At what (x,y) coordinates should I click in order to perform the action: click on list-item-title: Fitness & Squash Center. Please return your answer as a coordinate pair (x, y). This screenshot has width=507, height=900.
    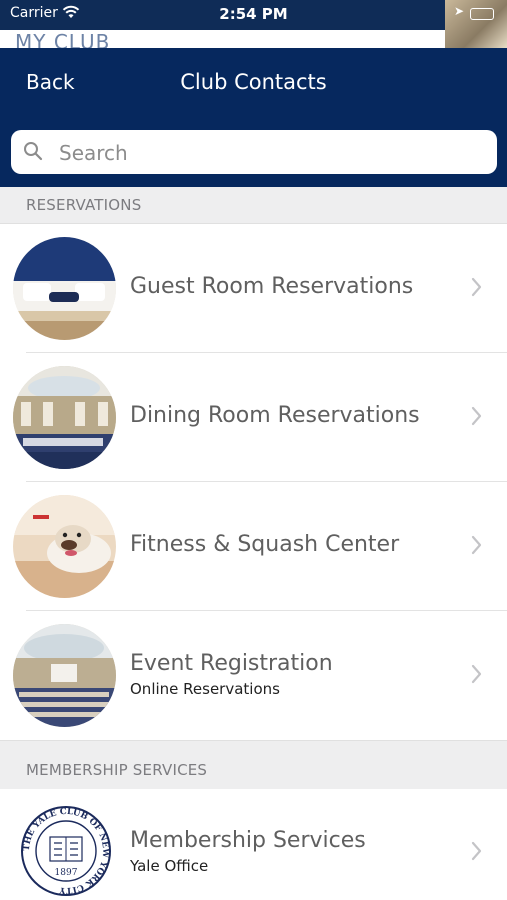
    Looking at the image, I should click on (265, 544).